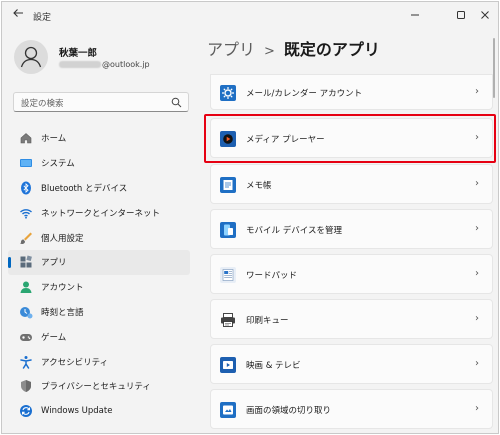  I want to click on app-row-label: モバイル デバイスを管理, so click(294, 231).